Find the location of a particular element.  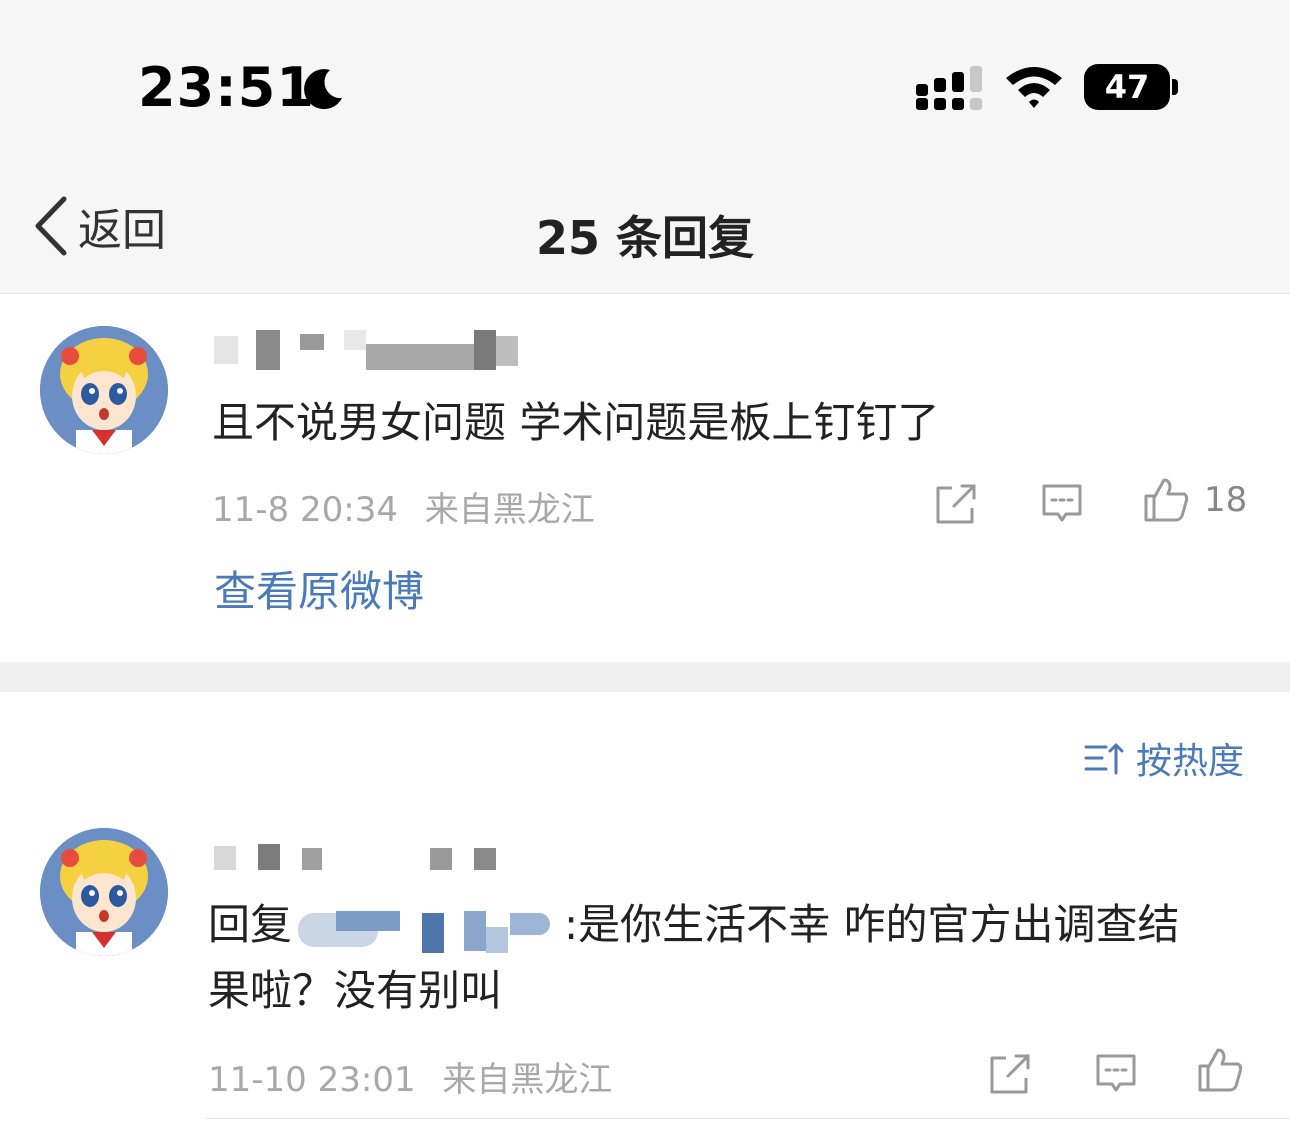

signal-icon is located at coordinates (949, 88).